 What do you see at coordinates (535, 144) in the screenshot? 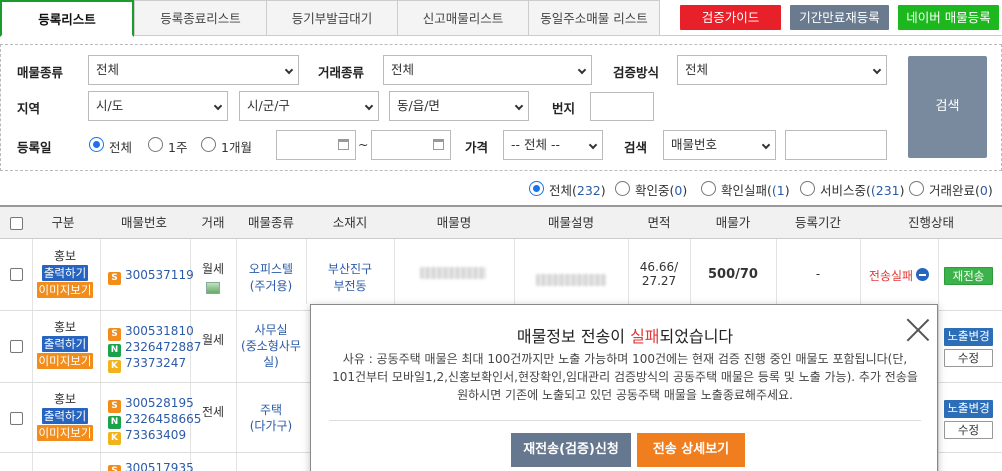
I see `price-value: -- 전체 --` at bounding box center [535, 144].